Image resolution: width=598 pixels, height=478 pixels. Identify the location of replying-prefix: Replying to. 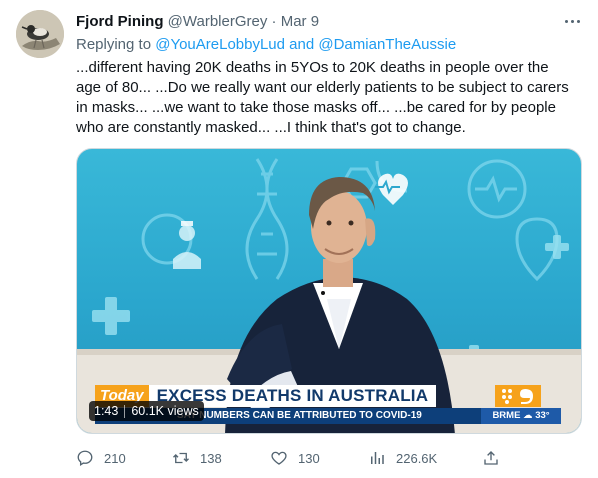
(114, 44).